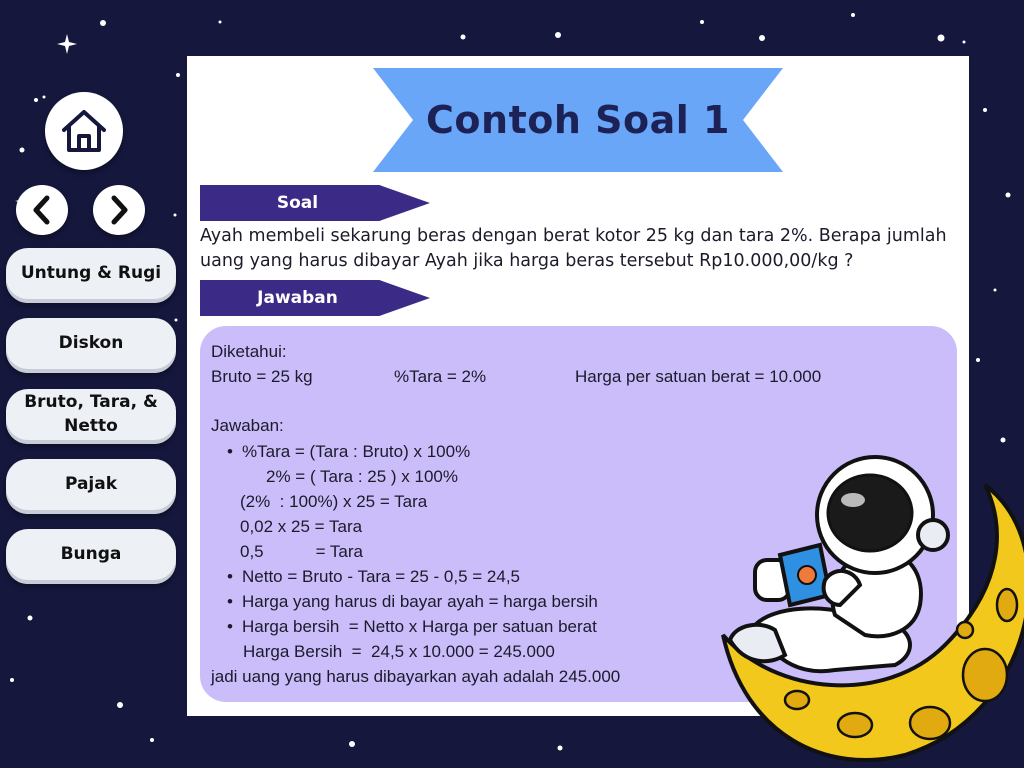 Image resolution: width=1024 pixels, height=768 pixels. I want to click on page-title: Contoh Soal 1, so click(578, 120).